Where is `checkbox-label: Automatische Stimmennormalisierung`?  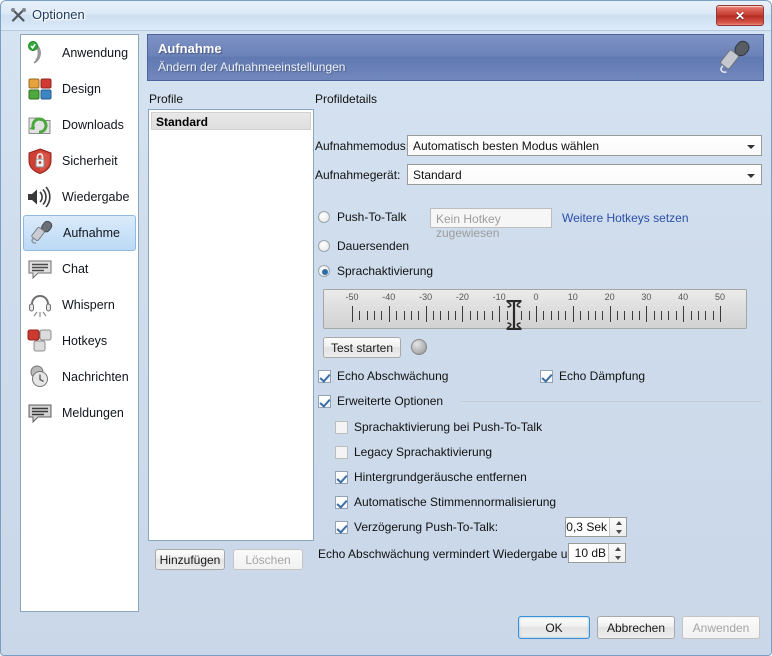
checkbox-label: Automatische Stimmennormalisierung is located at coordinates (455, 502).